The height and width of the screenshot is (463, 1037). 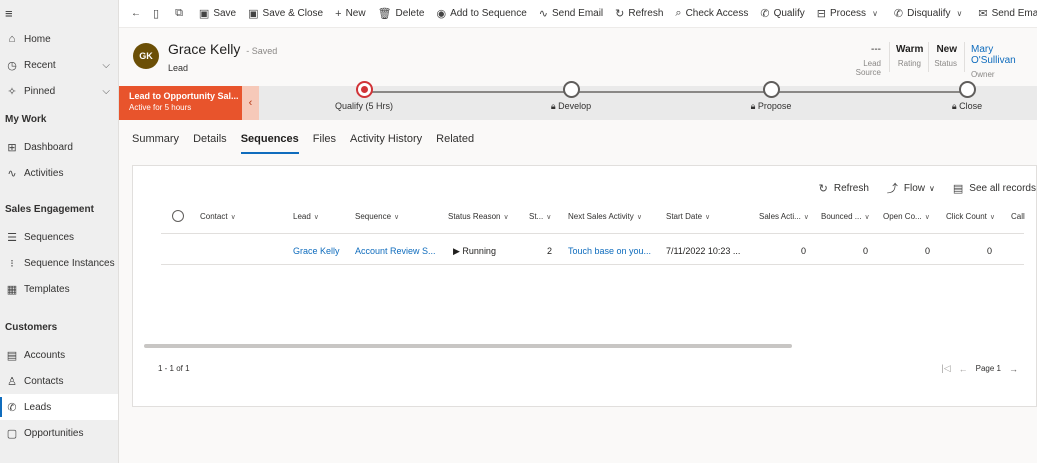 I want to click on save-icon: ▣, so click(x=204, y=14).